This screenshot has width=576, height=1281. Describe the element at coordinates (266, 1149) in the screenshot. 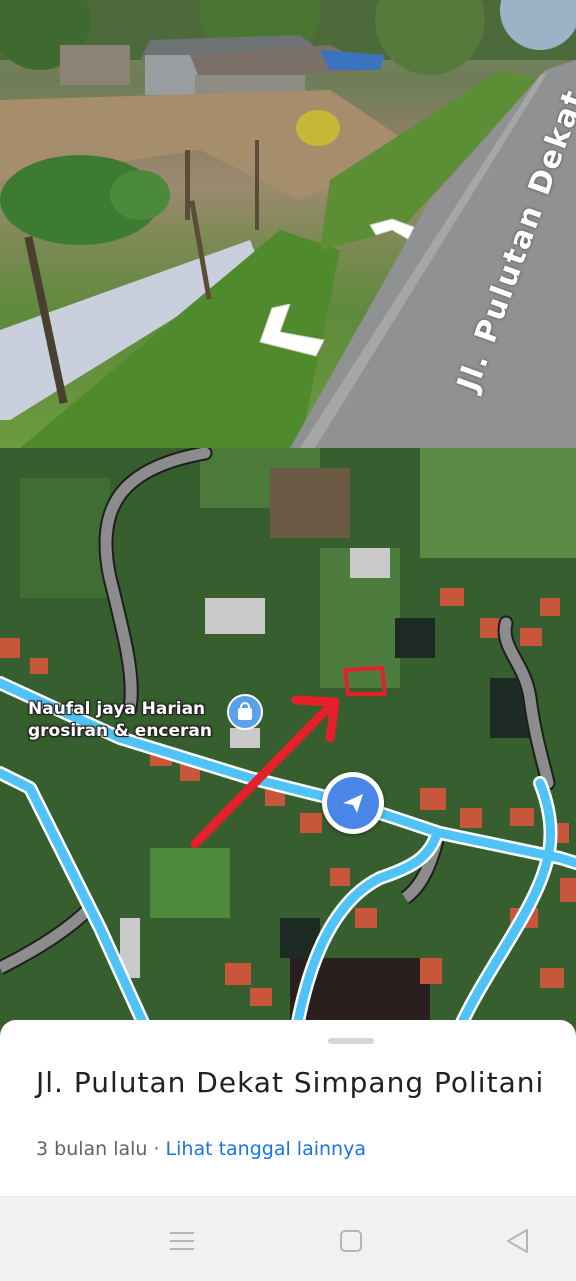

I see `see-other-dates-link: Lihat tanggal lainnya` at that location.